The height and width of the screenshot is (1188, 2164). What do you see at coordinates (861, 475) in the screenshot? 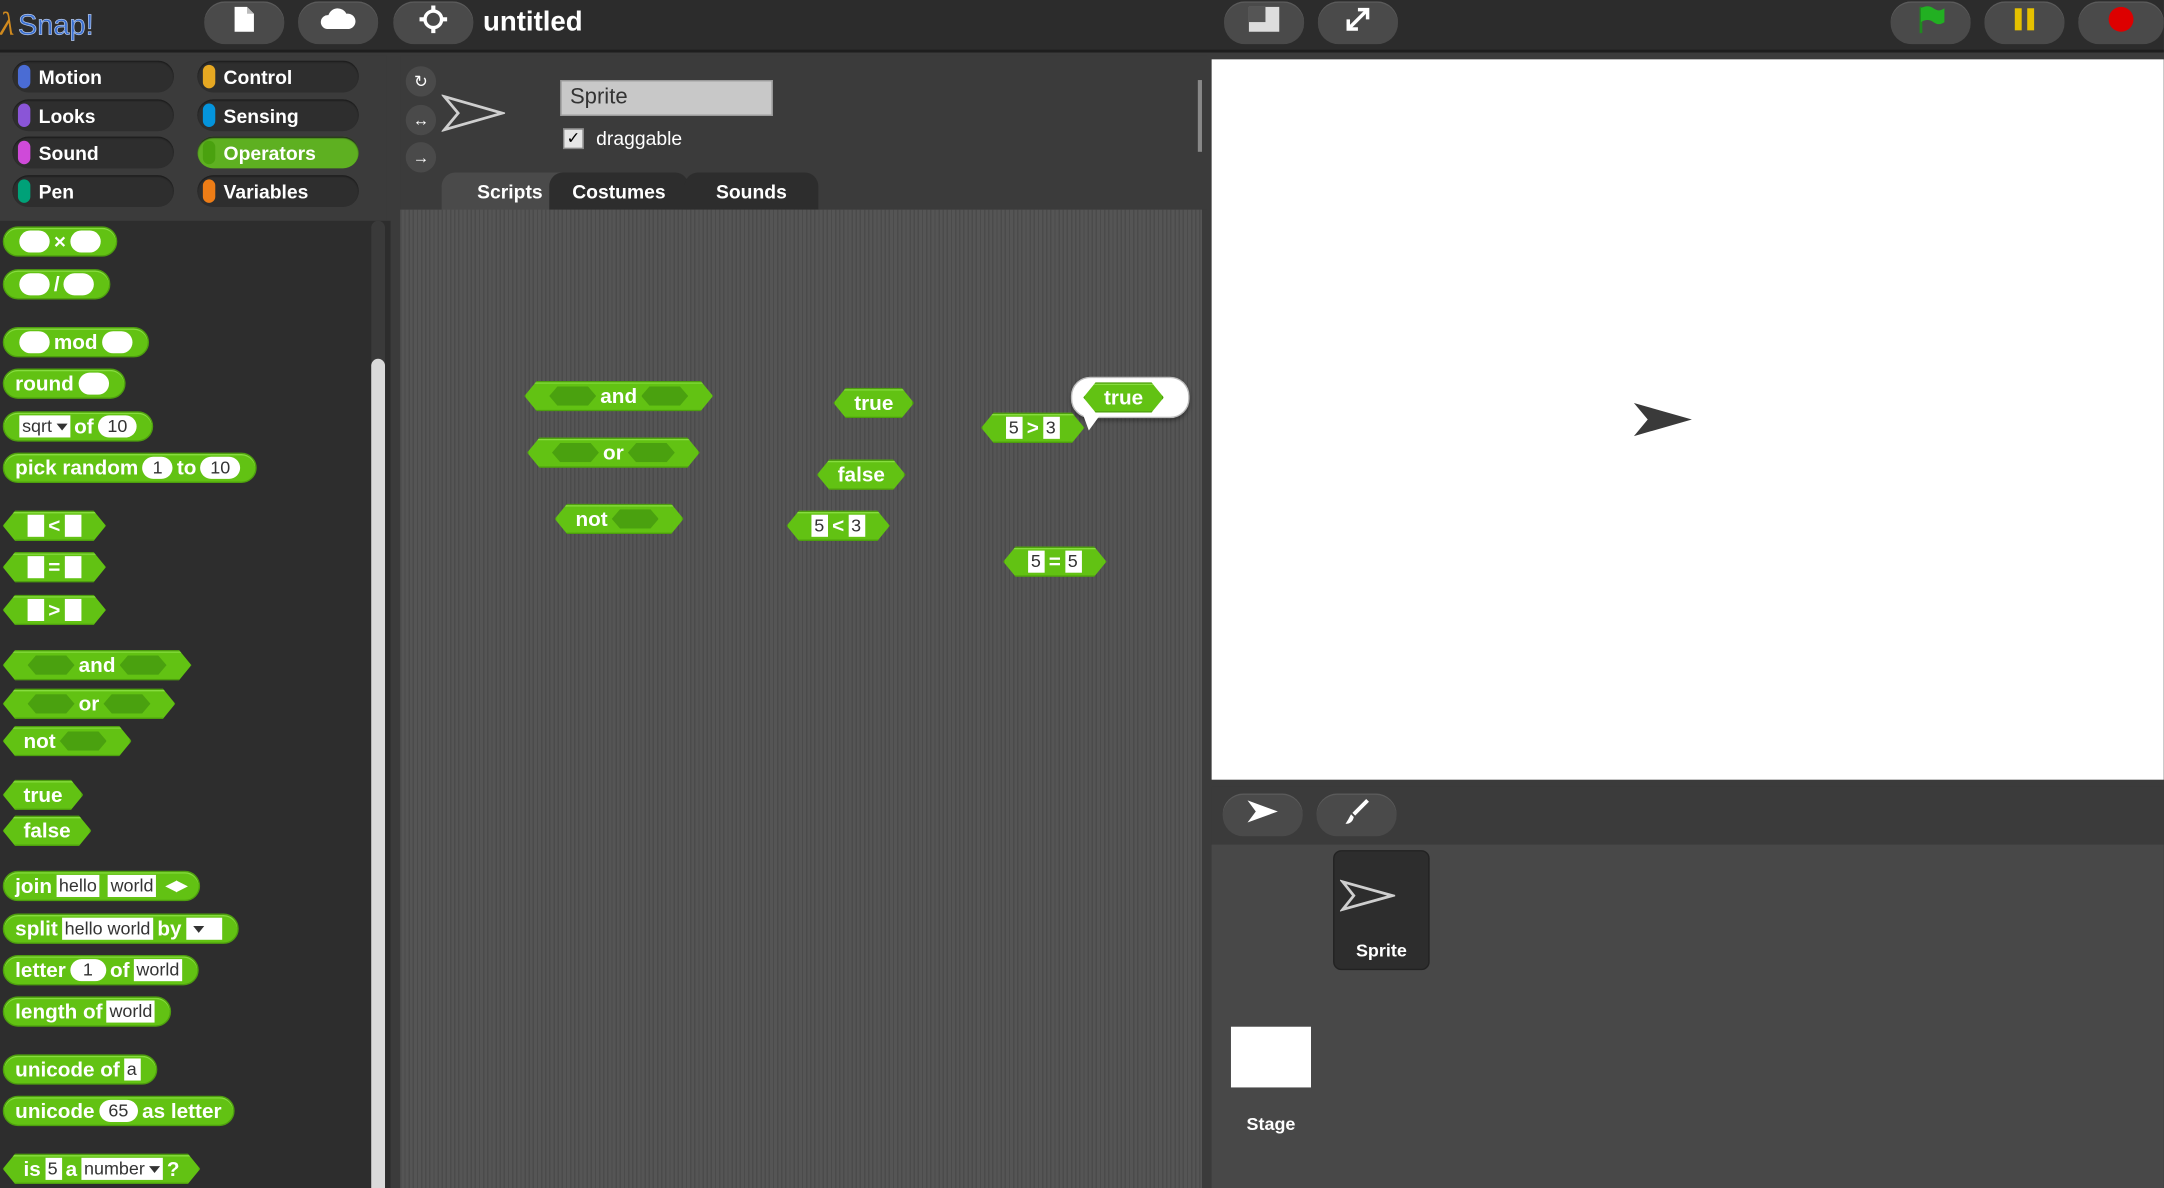
I see `script-block-false: false` at bounding box center [861, 475].